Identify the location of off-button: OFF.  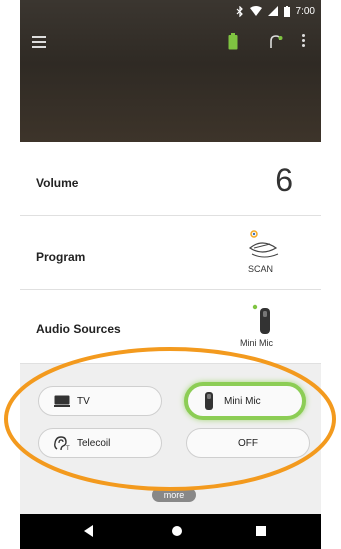
(248, 443).